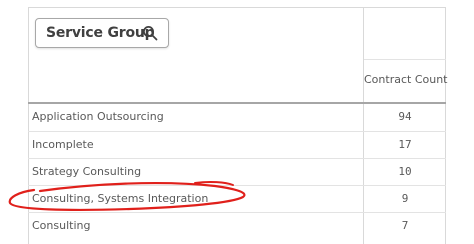 The width and height of the screenshot is (474, 244). Describe the element at coordinates (237, 226) in the screenshot. I see `table-row: Consulting 7` at that location.